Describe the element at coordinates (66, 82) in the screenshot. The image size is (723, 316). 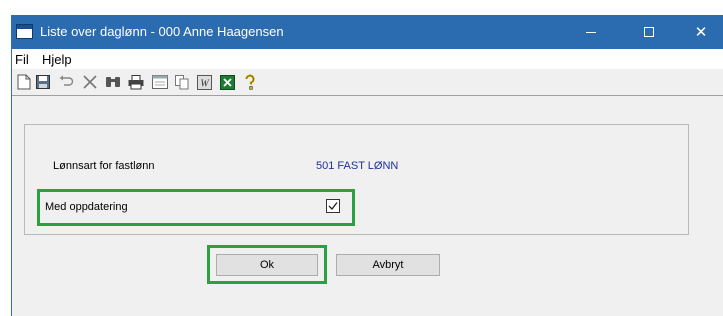
I see `undo-icon` at that location.